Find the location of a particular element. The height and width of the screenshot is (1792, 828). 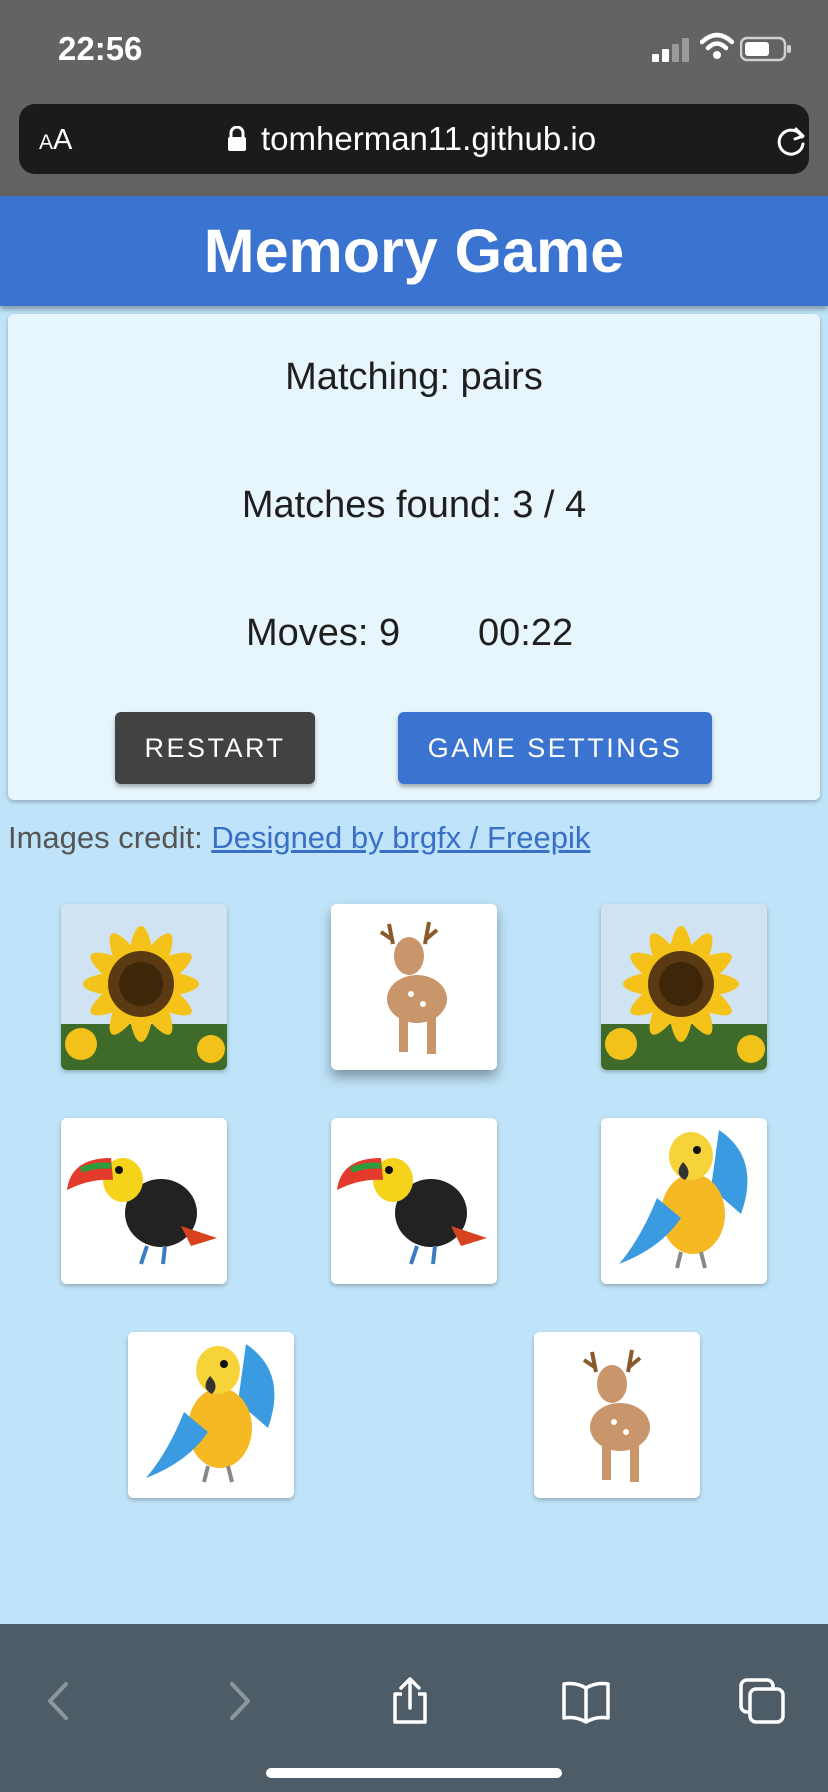

matching-mode: Matching: pairs is located at coordinates (414, 377).